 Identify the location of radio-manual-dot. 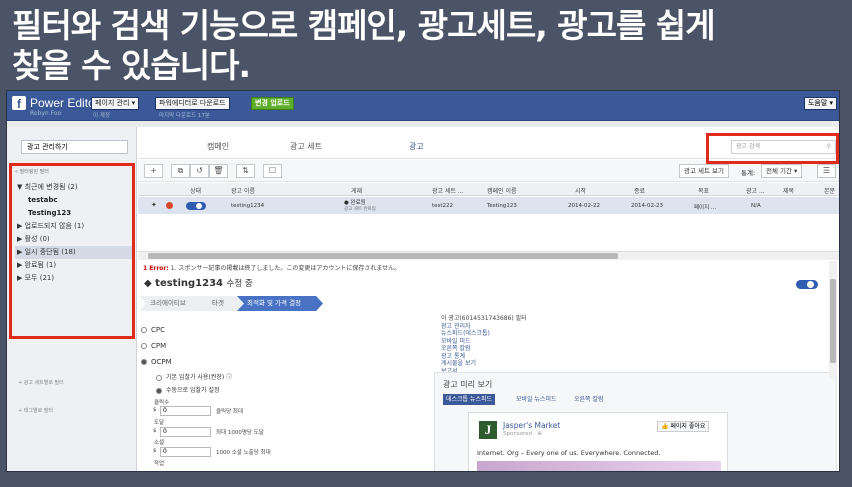
(159, 390).